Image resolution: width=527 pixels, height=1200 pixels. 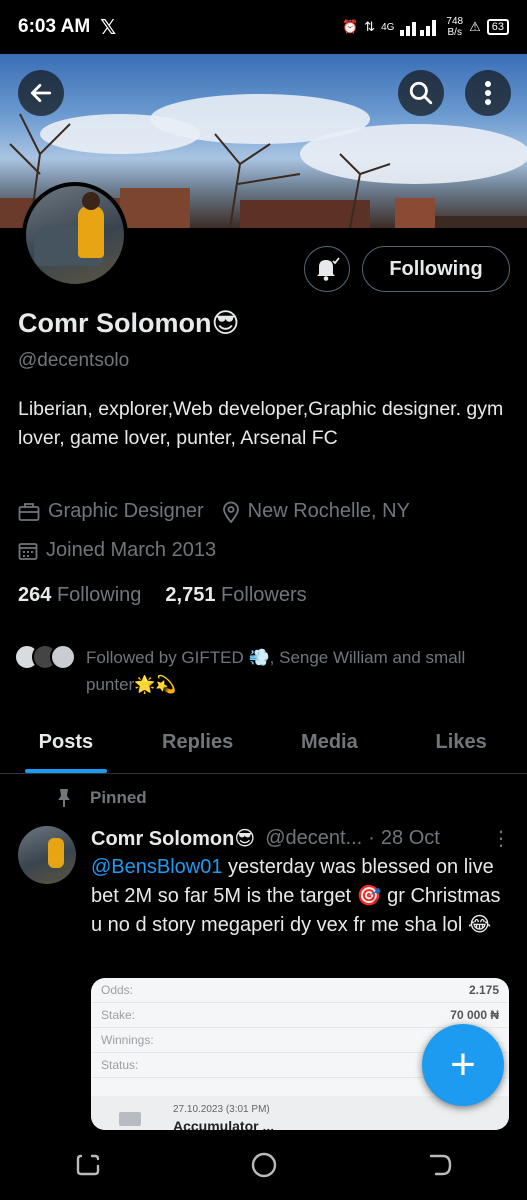 I want to click on more-options-button, so click(x=488, y=93).